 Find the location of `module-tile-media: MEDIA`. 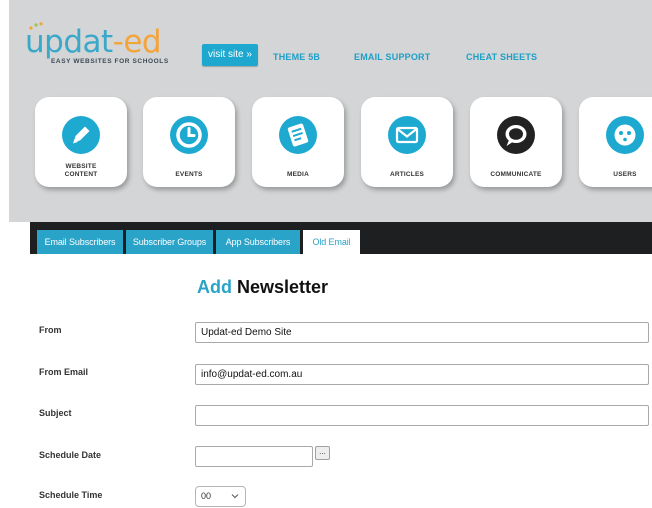

module-tile-media: MEDIA is located at coordinates (298, 142).